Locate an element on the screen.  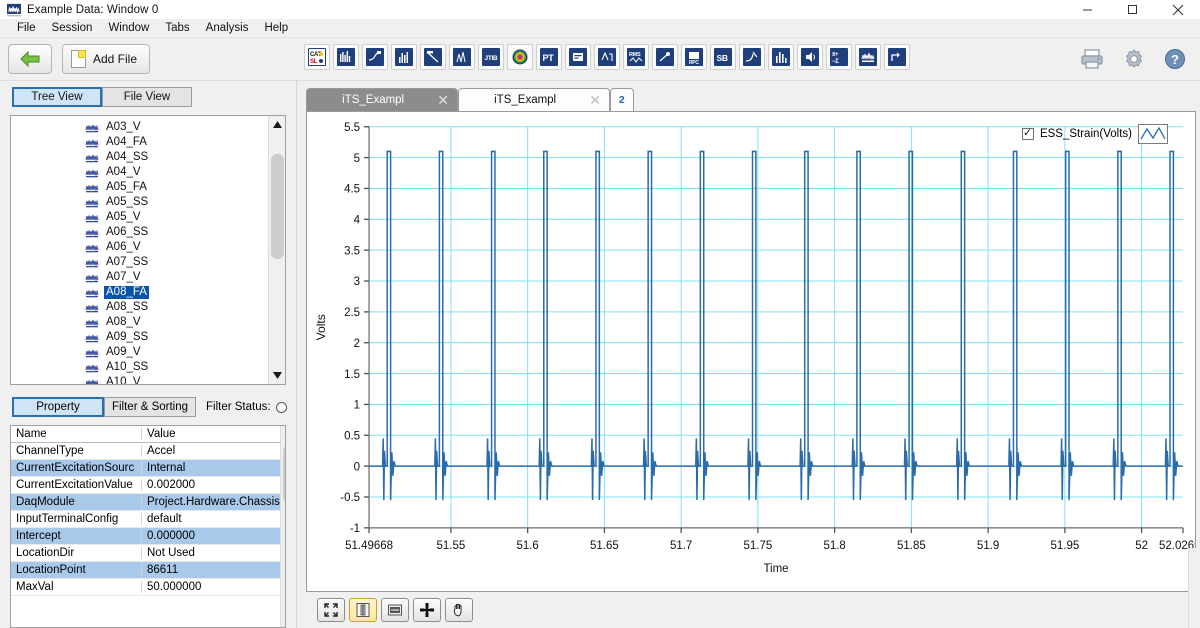
tree-item: A05_FA is located at coordinates (139, 187).